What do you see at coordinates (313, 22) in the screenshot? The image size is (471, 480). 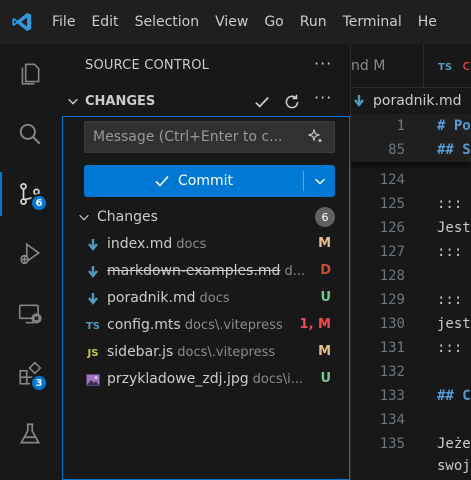 I see `menu-run: Run` at bounding box center [313, 22].